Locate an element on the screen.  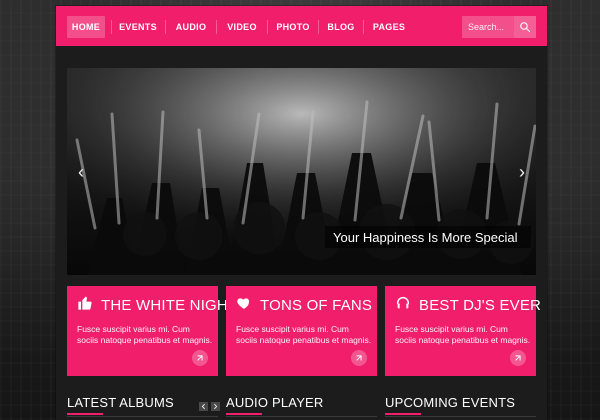
search-icon is located at coordinates (525, 27).